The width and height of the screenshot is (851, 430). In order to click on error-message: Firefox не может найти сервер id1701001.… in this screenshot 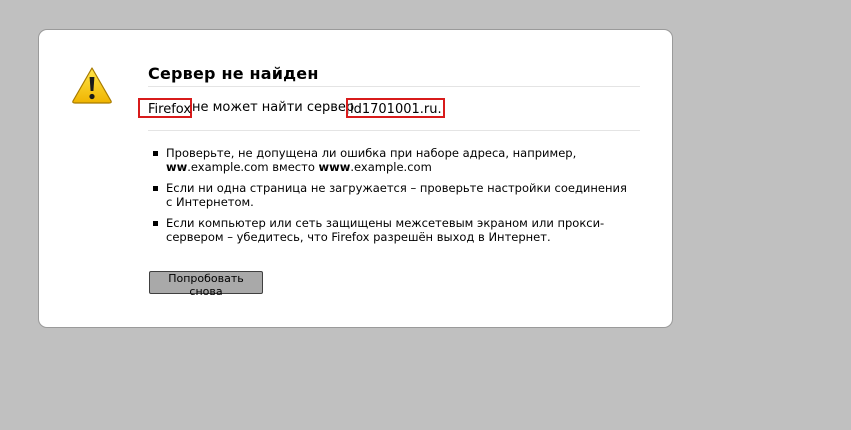, I will do `click(389, 114)`.